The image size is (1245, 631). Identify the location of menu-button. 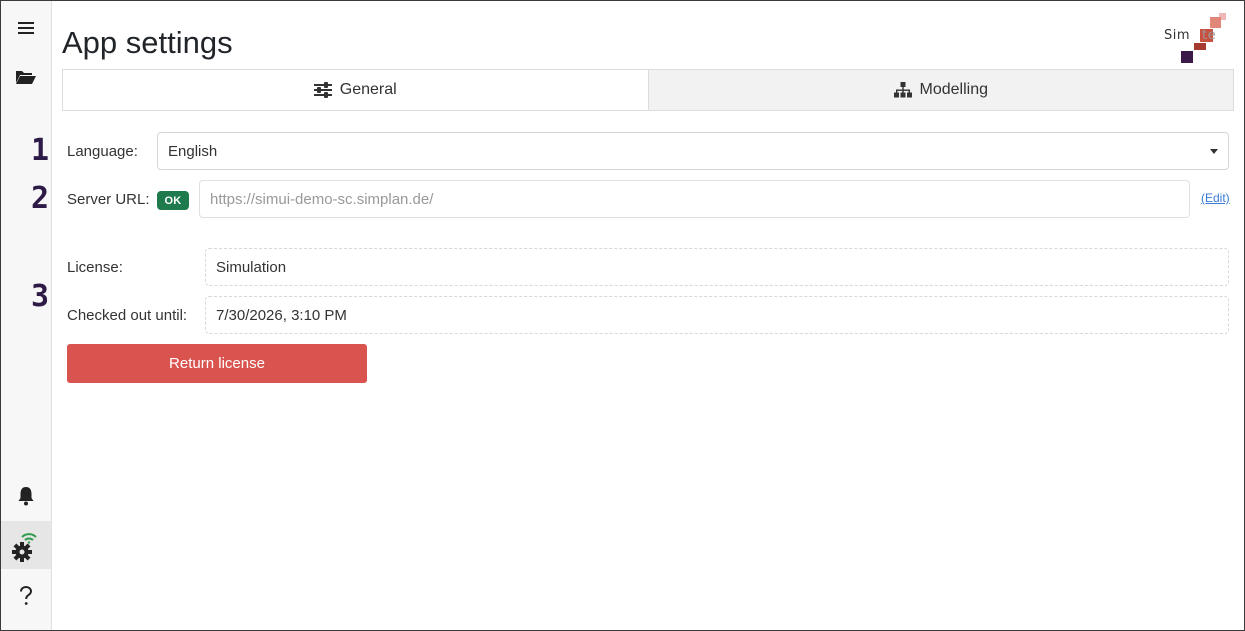
(26, 28).